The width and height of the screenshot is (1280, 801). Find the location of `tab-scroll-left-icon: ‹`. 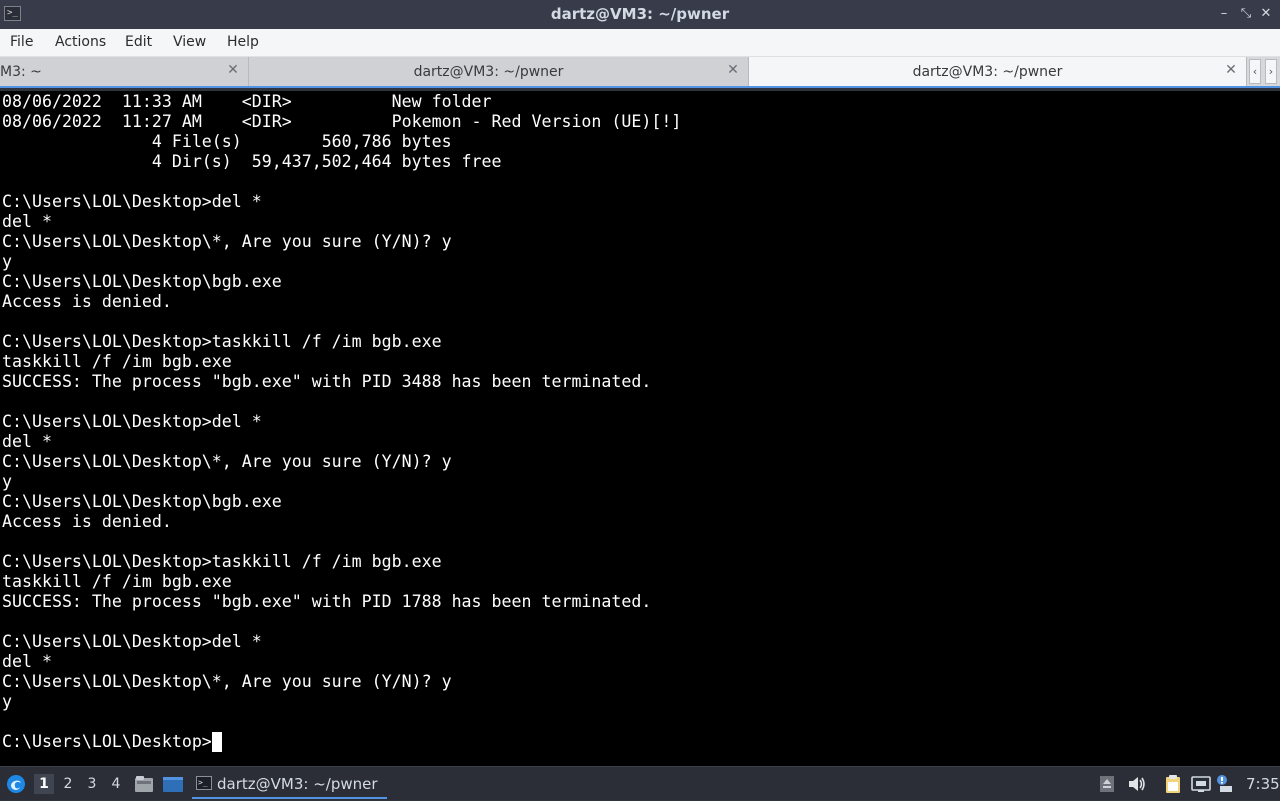

tab-scroll-left-icon: ‹ is located at coordinates (1255, 71).